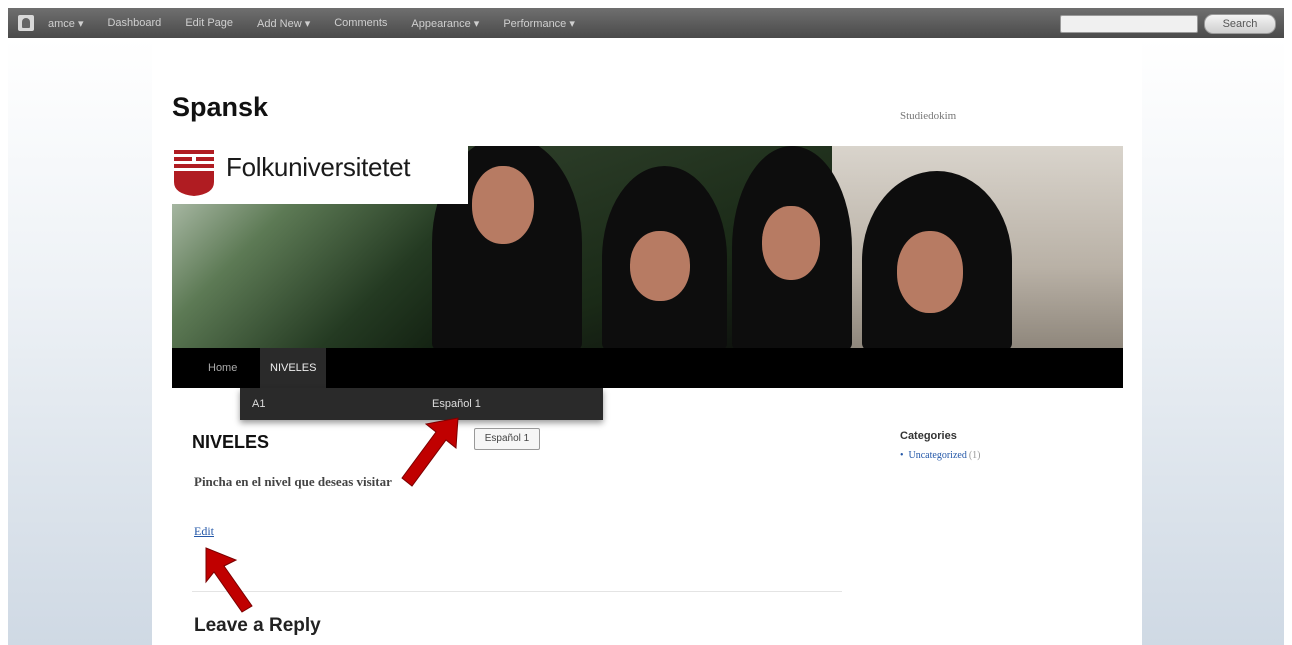 This screenshot has width=1292, height=645. I want to click on divider, so click(517, 591).